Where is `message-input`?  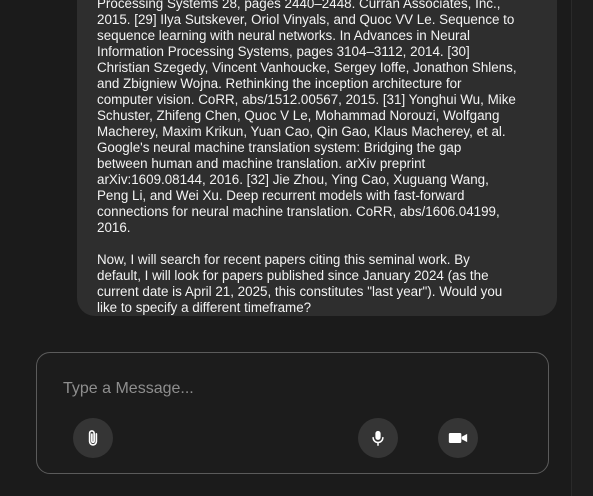 message-input is located at coordinates (283, 389).